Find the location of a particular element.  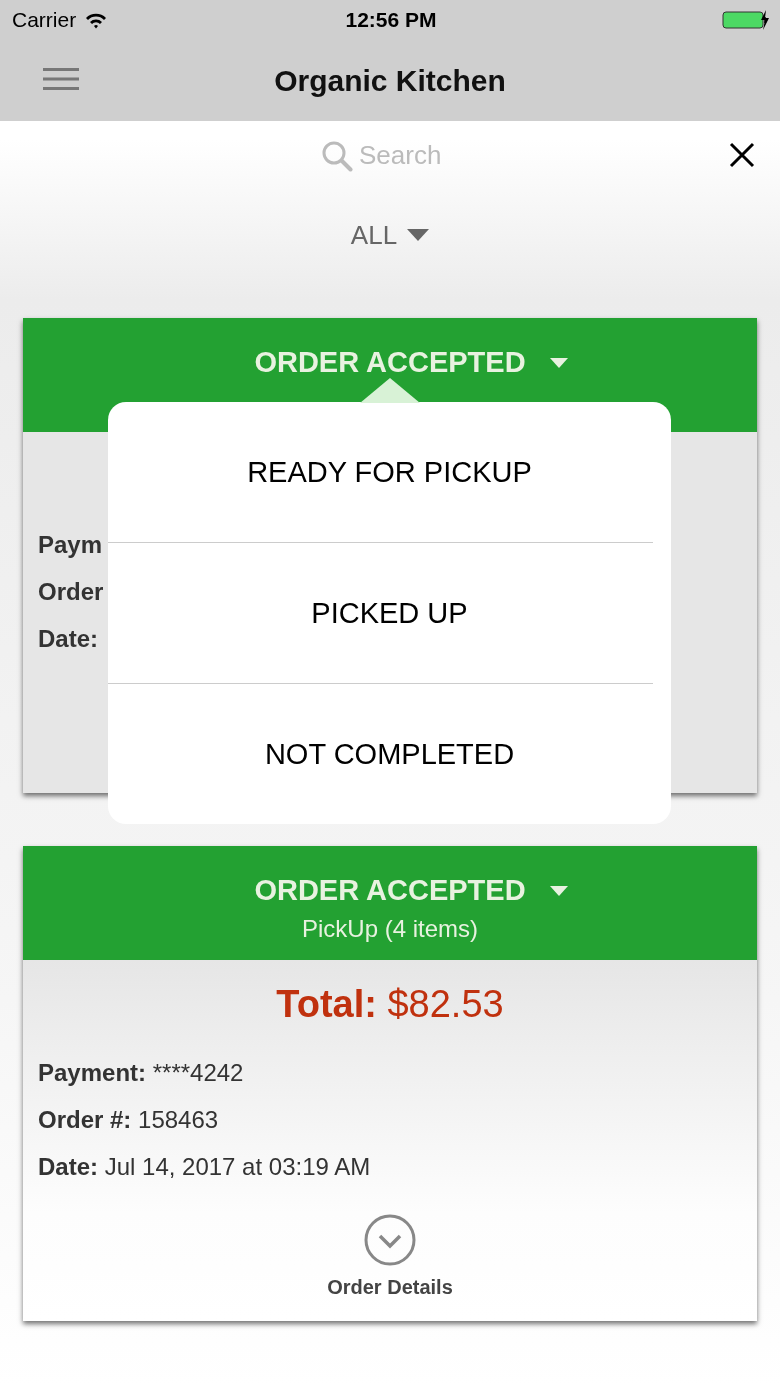

menu-icon is located at coordinates (61, 79).